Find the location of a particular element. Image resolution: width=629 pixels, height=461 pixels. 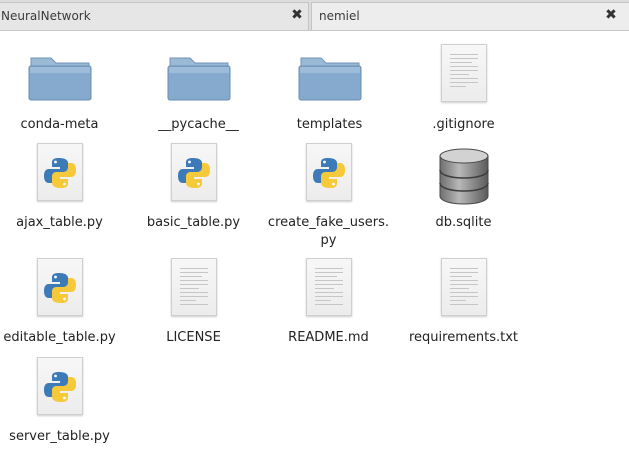

file-item-conda-meta: conda-meta is located at coordinates (61, 85).